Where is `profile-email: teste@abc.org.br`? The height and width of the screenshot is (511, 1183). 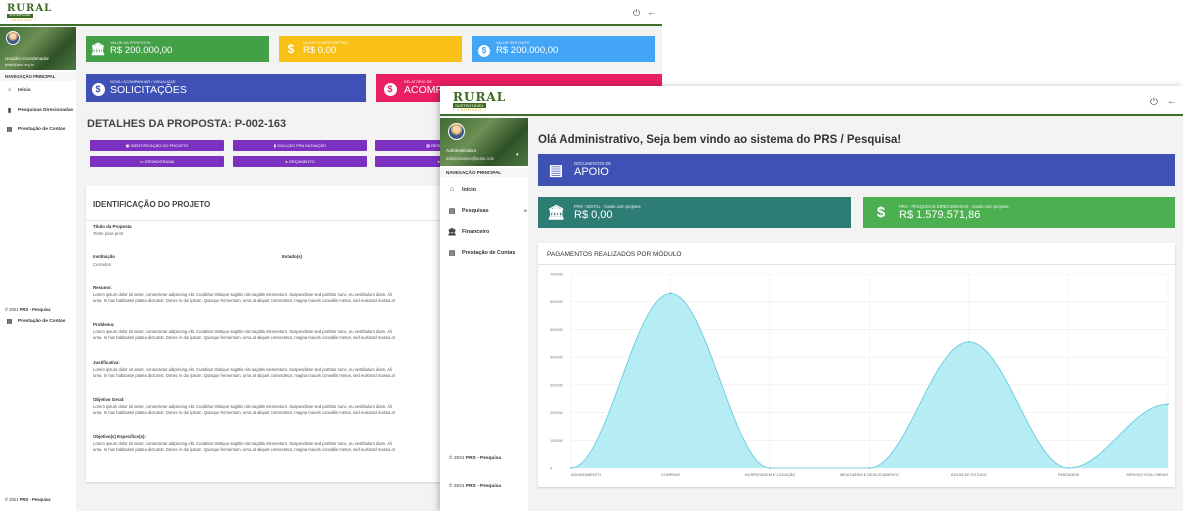
profile-email: teste@abc.org.br is located at coordinates (20, 65).